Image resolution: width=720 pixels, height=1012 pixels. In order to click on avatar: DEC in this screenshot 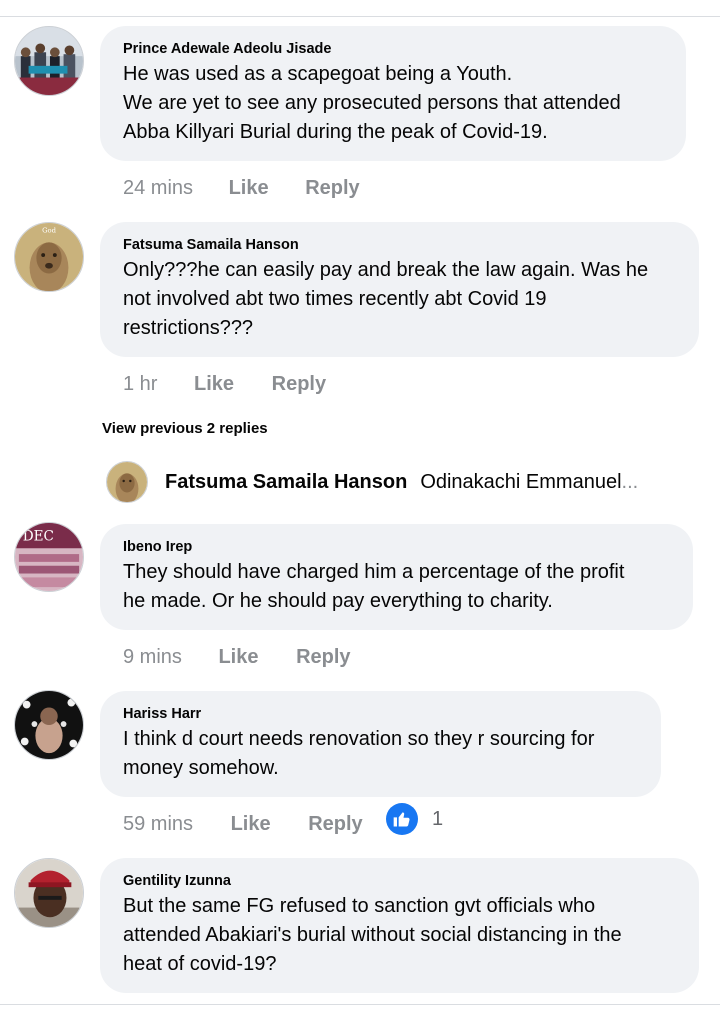, I will do `click(49, 557)`.